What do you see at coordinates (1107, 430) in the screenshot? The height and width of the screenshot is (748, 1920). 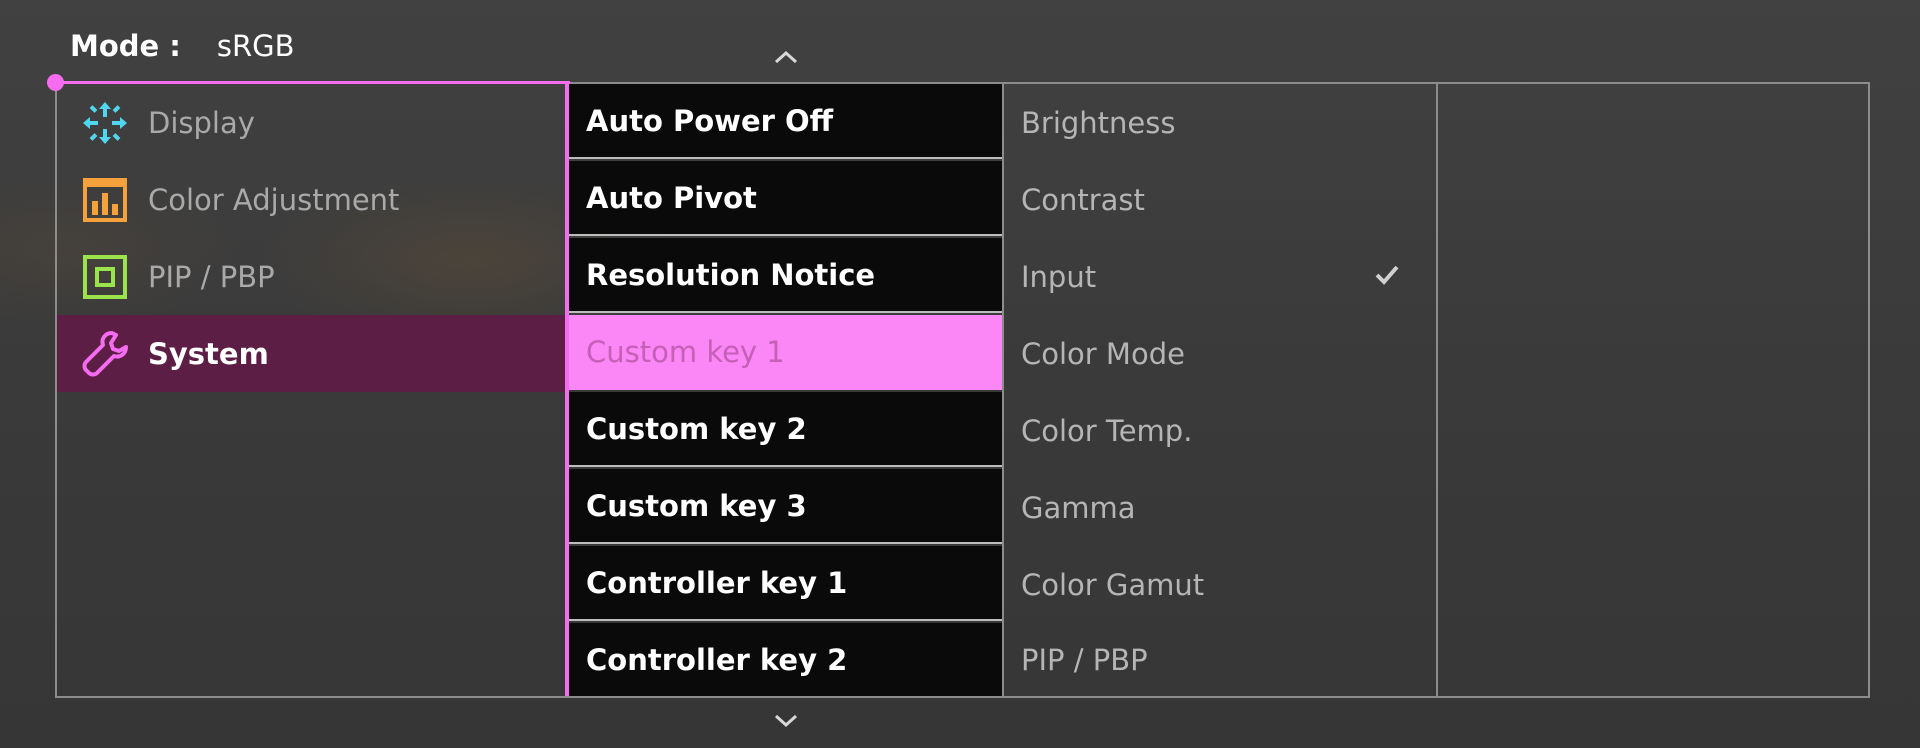 I see `option-label: Color Temp.` at bounding box center [1107, 430].